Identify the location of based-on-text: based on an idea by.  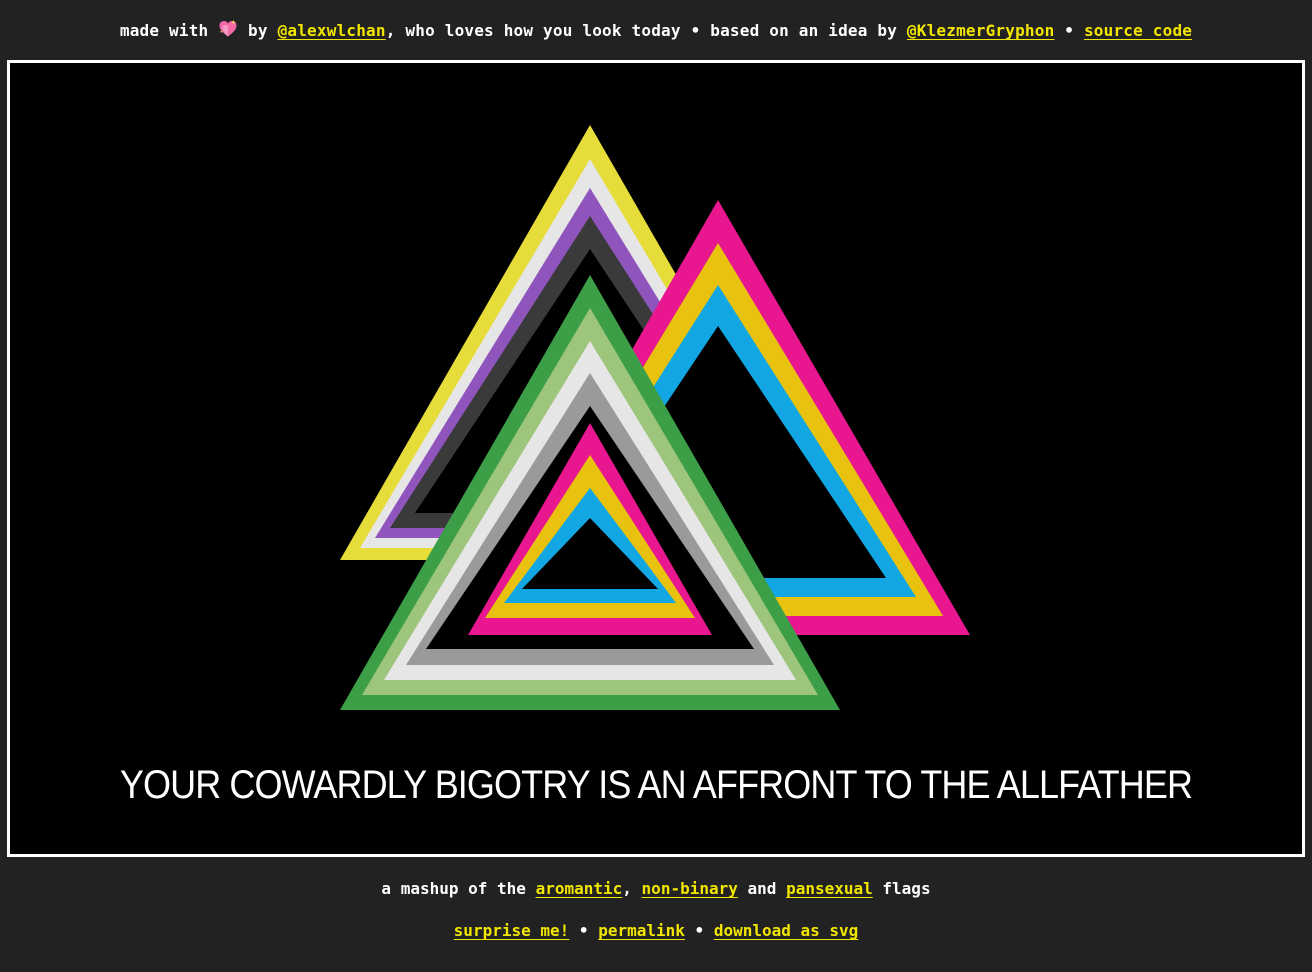
(804, 30).